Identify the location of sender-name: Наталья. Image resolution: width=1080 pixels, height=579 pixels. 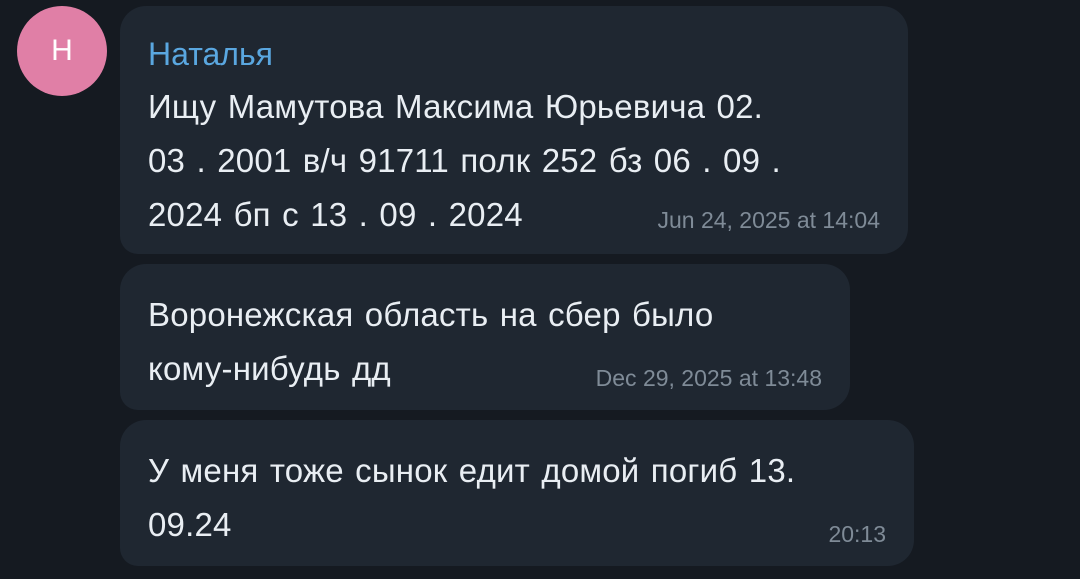
(514, 54).